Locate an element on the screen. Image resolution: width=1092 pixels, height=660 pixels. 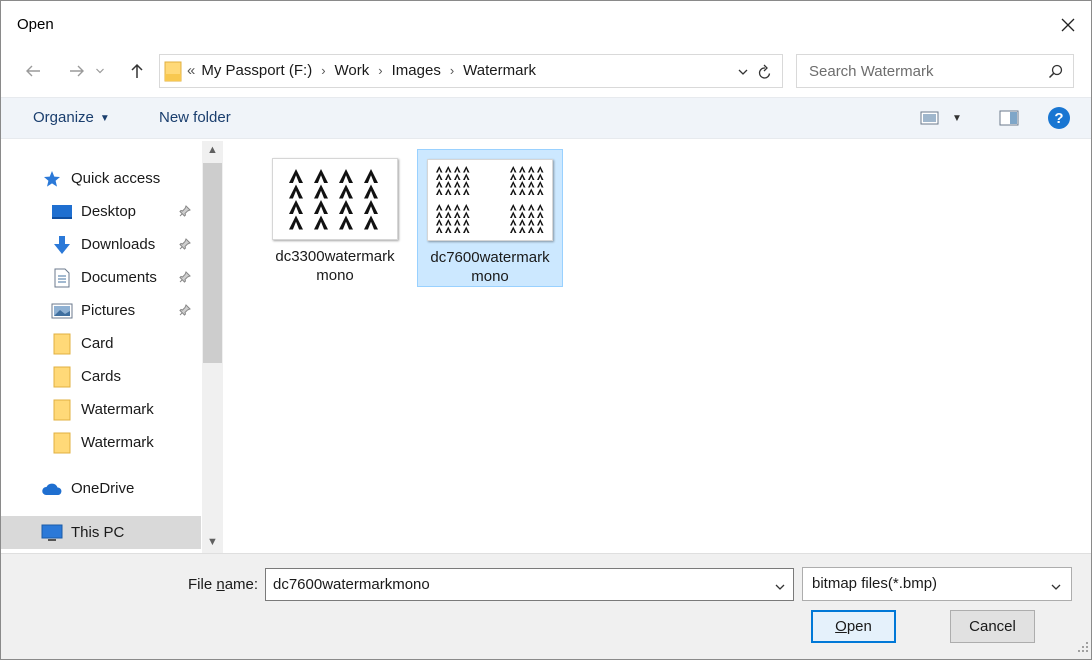
sidebar-item-label: Quick access is located at coordinates (116, 178).